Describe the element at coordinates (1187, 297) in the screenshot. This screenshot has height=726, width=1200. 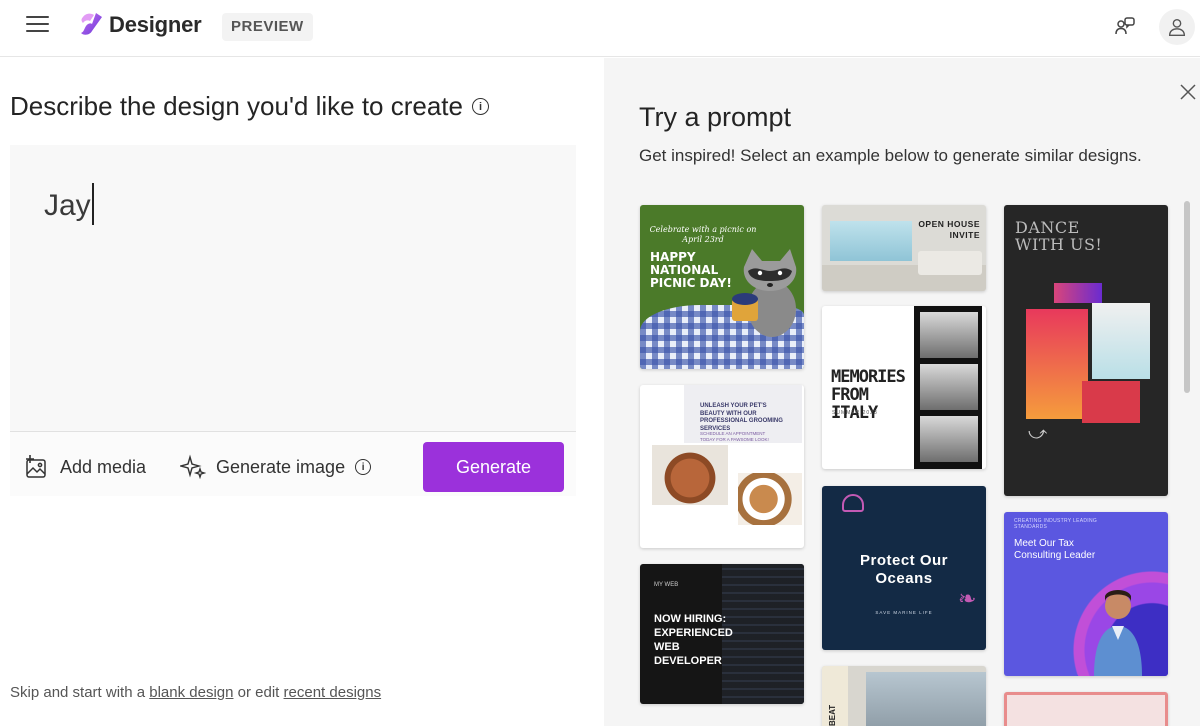
I see `scrollbar` at that location.